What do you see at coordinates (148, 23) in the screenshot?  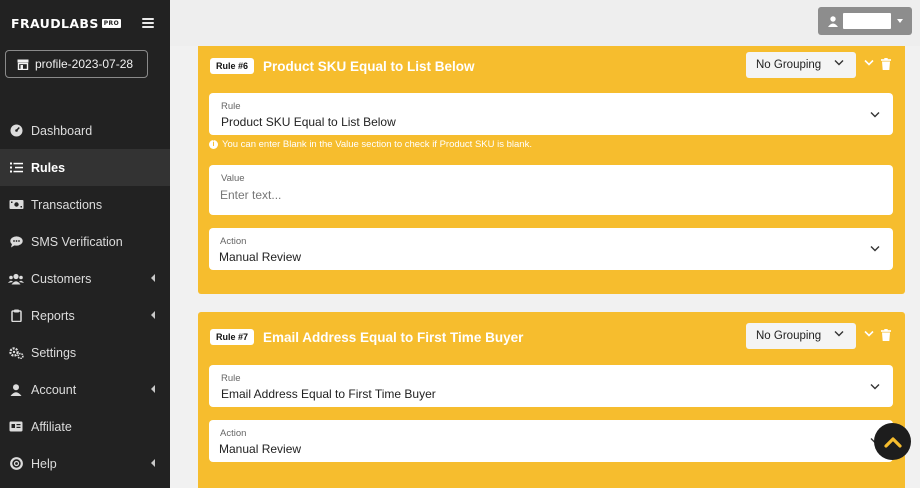 I see `menu-toggle-icon` at bounding box center [148, 23].